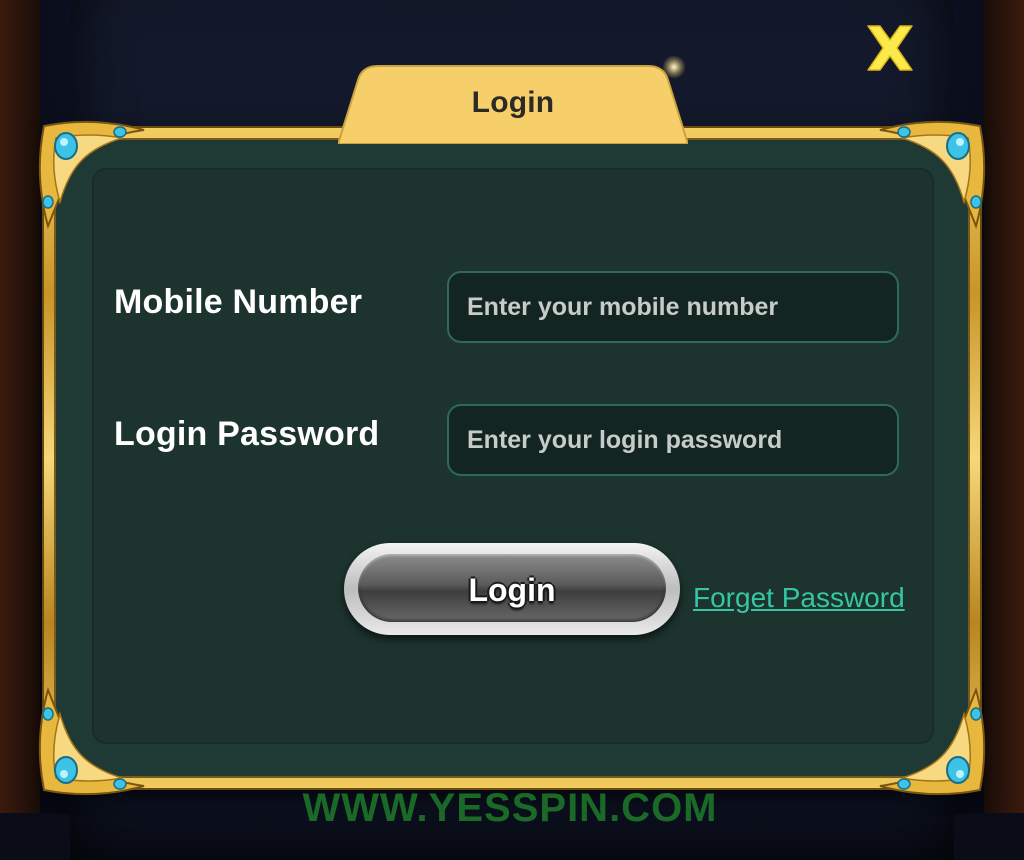  Describe the element at coordinates (930, 176) in the screenshot. I see `corner-ornament-top-right` at that location.